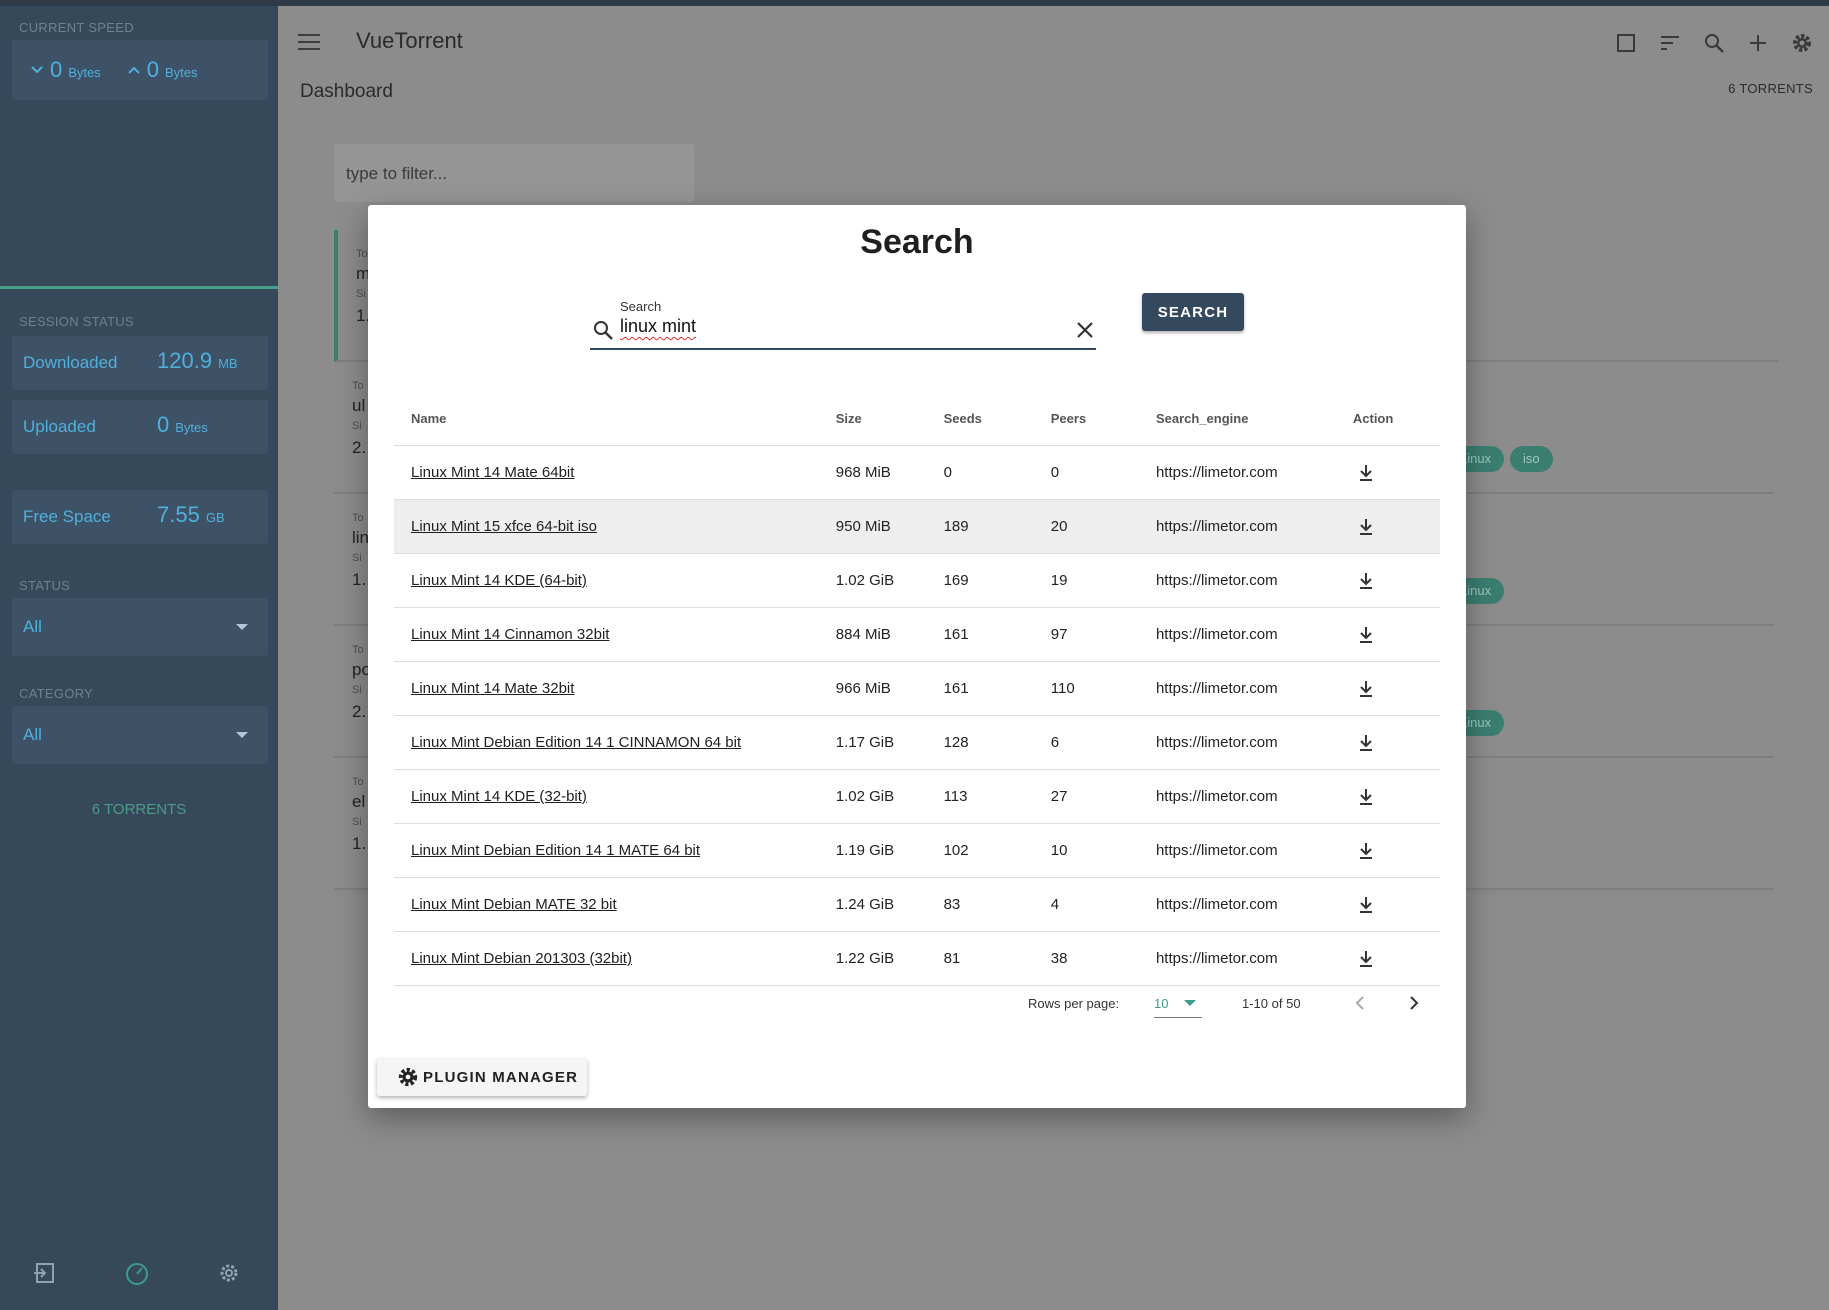  I want to click on torrent-name: ul, so click(359, 405).